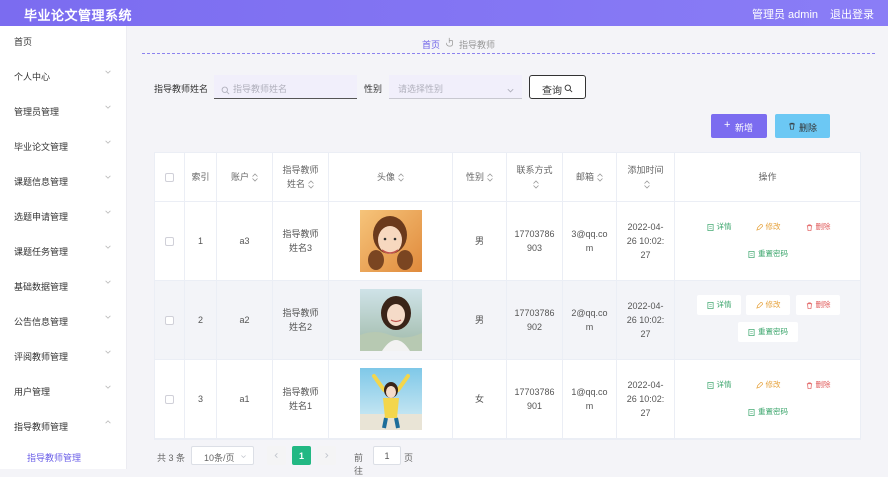 The height and width of the screenshot is (477, 888). What do you see at coordinates (63, 390) in the screenshot?
I see `sidebar-item-user-mgmt: 用户管理` at bounding box center [63, 390].